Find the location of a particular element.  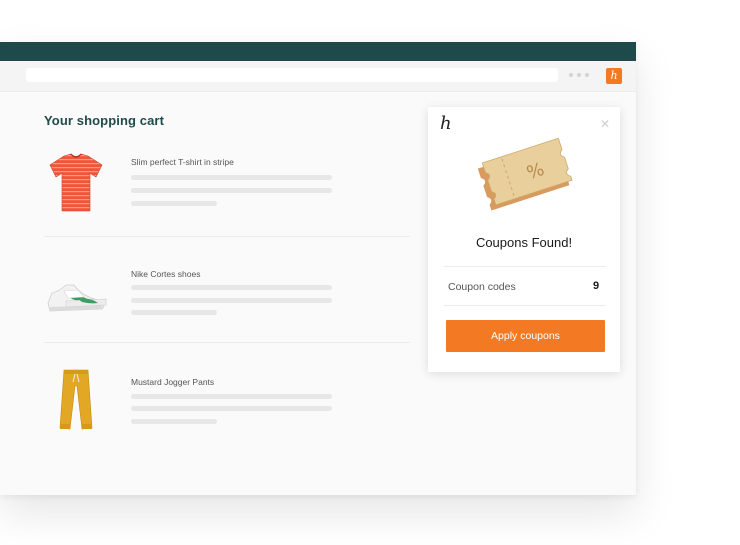

cart-item-pants: Mustard Jogger Pants is located at coordinates (227, 400).